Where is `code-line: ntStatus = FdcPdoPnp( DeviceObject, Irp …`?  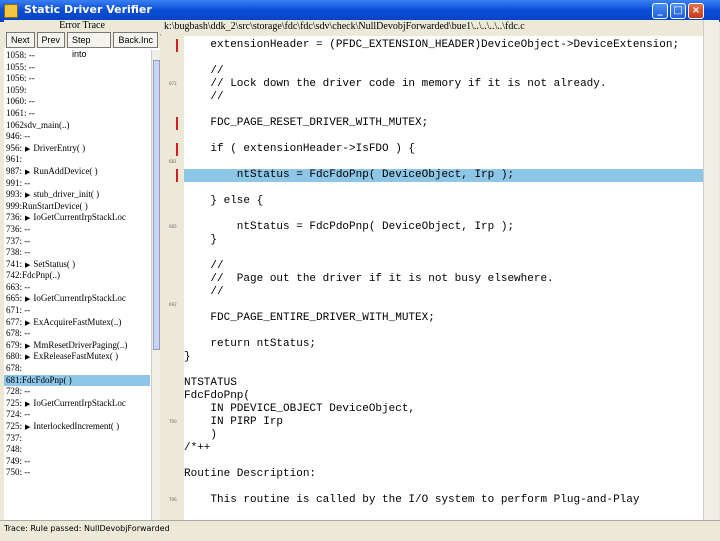
code-line: ntStatus = FdcPdoPnp( DeviceObject, Irp … is located at coordinates (349, 227).